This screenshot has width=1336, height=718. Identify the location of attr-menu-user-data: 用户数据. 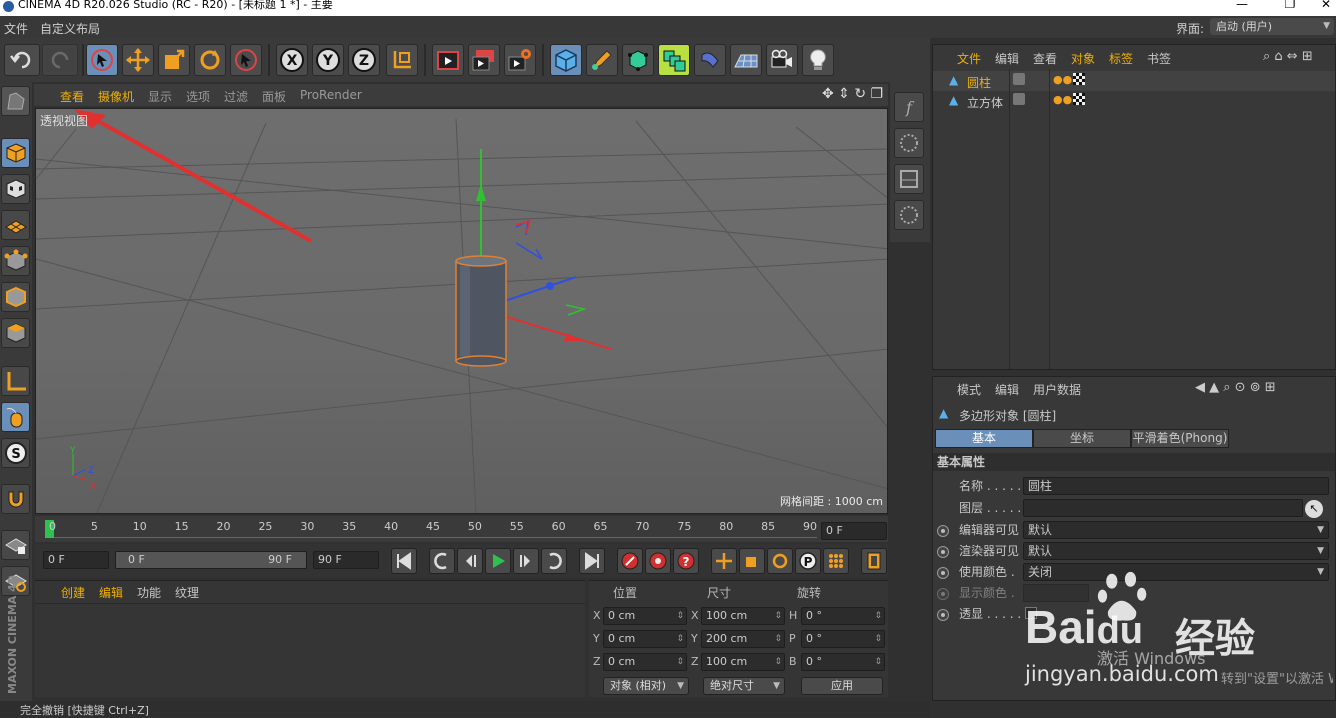
(1057, 389).